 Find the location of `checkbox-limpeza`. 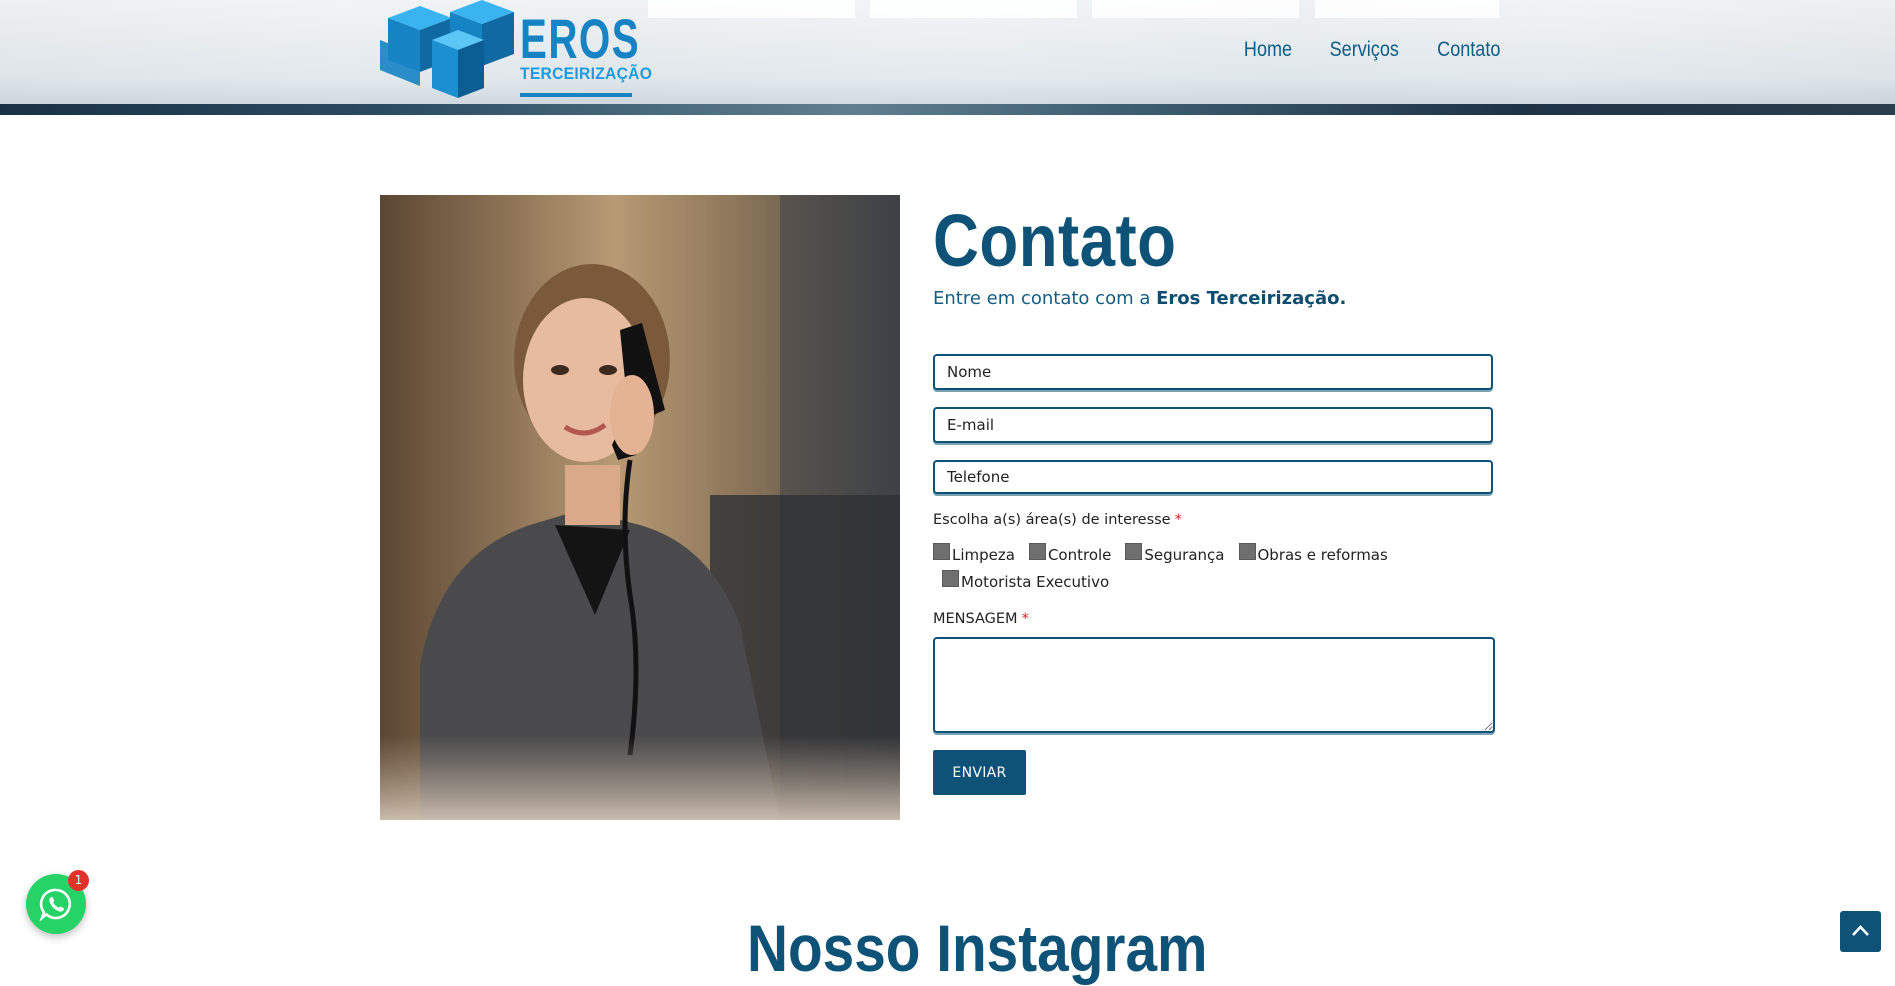

checkbox-limpeza is located at coordinates (941, 551).